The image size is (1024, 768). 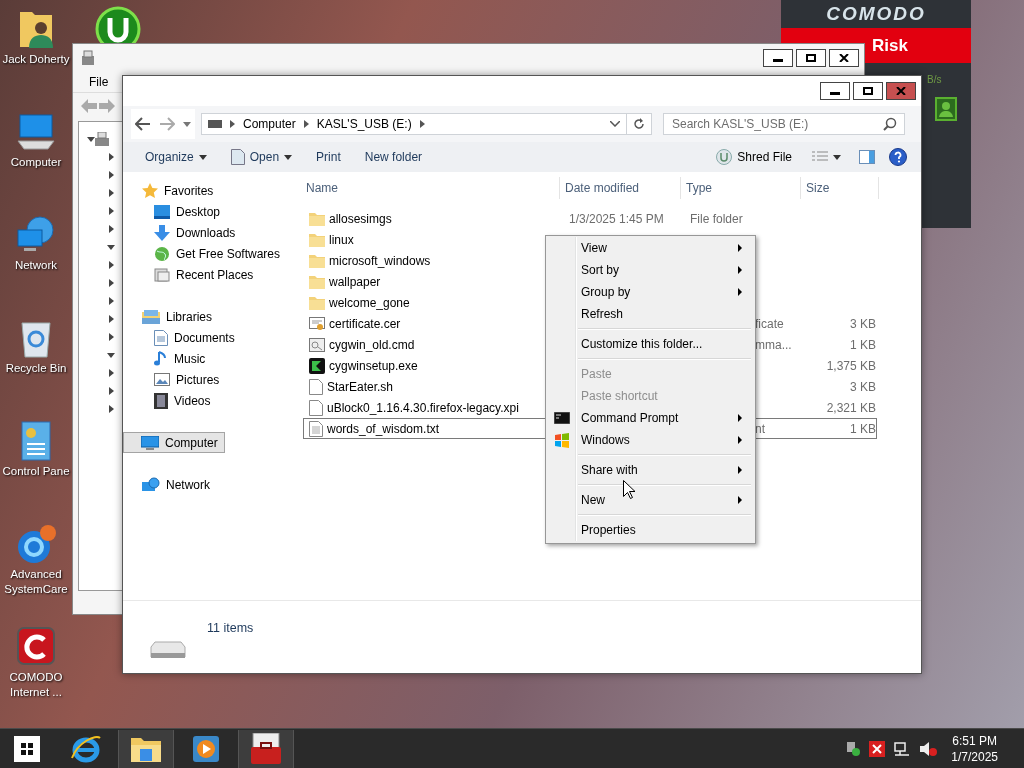 I want to click on shred-file-button: Shred File, so click(x=754, y=157).